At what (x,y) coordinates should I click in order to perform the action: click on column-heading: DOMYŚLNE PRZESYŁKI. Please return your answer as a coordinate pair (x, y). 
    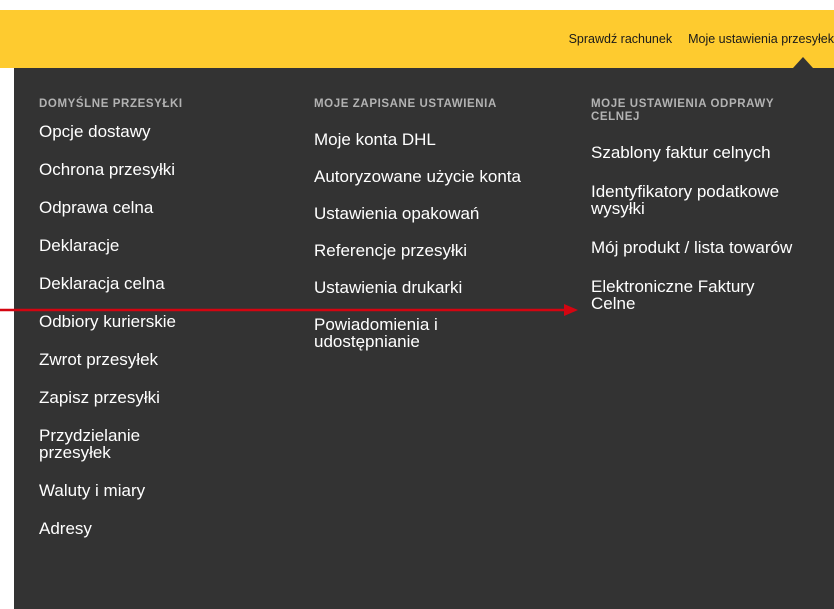
    Looking at the image, I should click on (111, 104).